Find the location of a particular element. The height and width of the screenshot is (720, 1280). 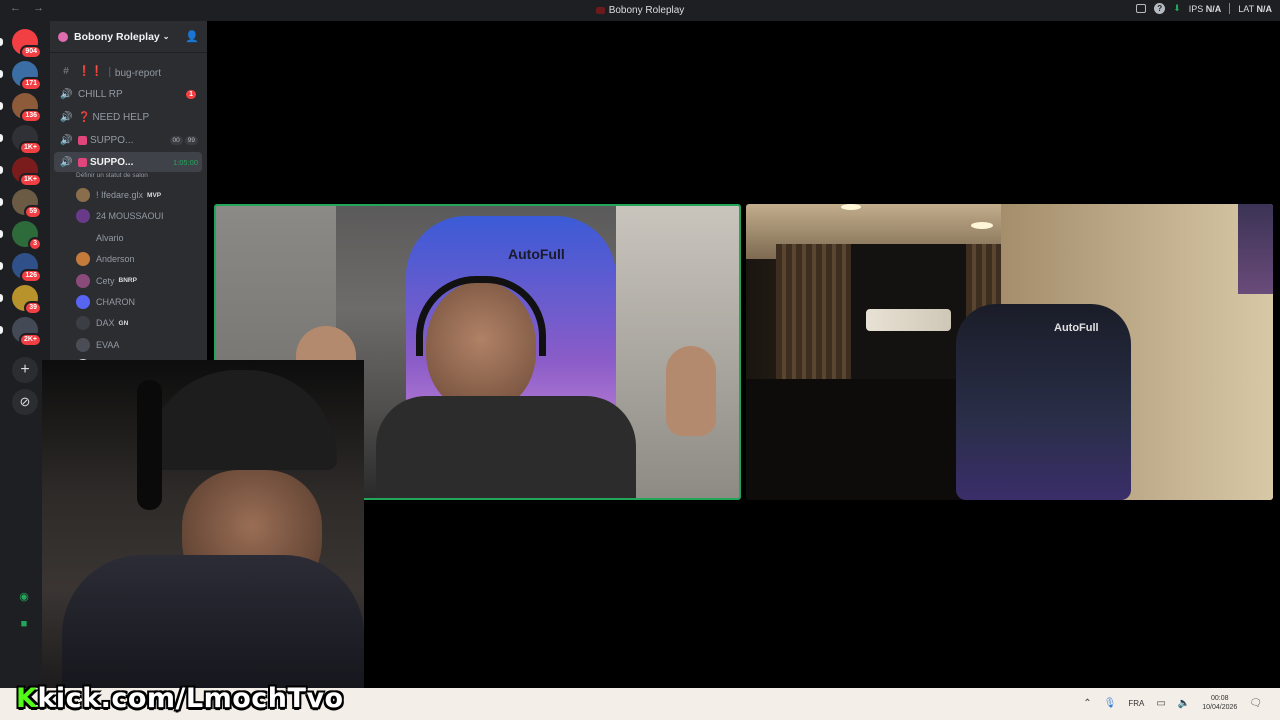

voice-channel: 🔊 SUPPO... 1:05:00 is located at coordinates (128, 162).